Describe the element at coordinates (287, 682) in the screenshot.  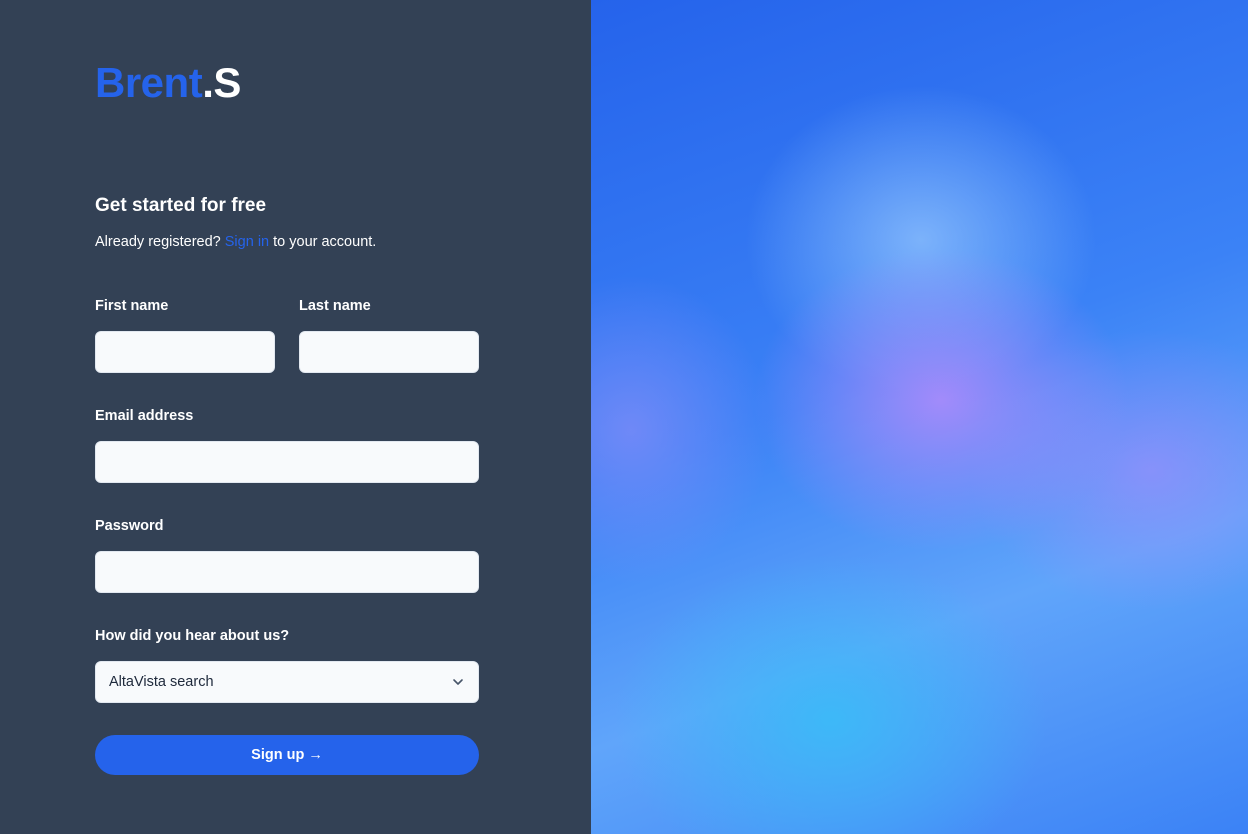
I see `referral-select: AltaVista search` at that location.